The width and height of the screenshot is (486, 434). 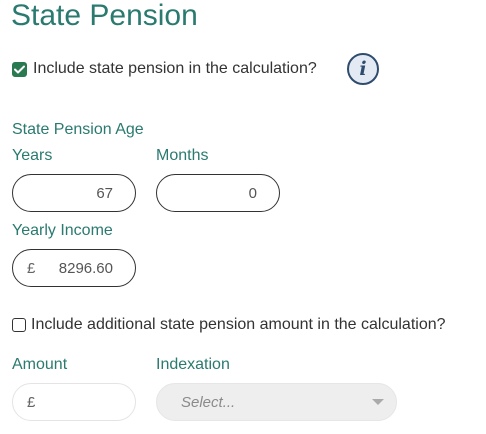 I want to click on yearly-income-value: 8296.60, so click(x=85, y=268).